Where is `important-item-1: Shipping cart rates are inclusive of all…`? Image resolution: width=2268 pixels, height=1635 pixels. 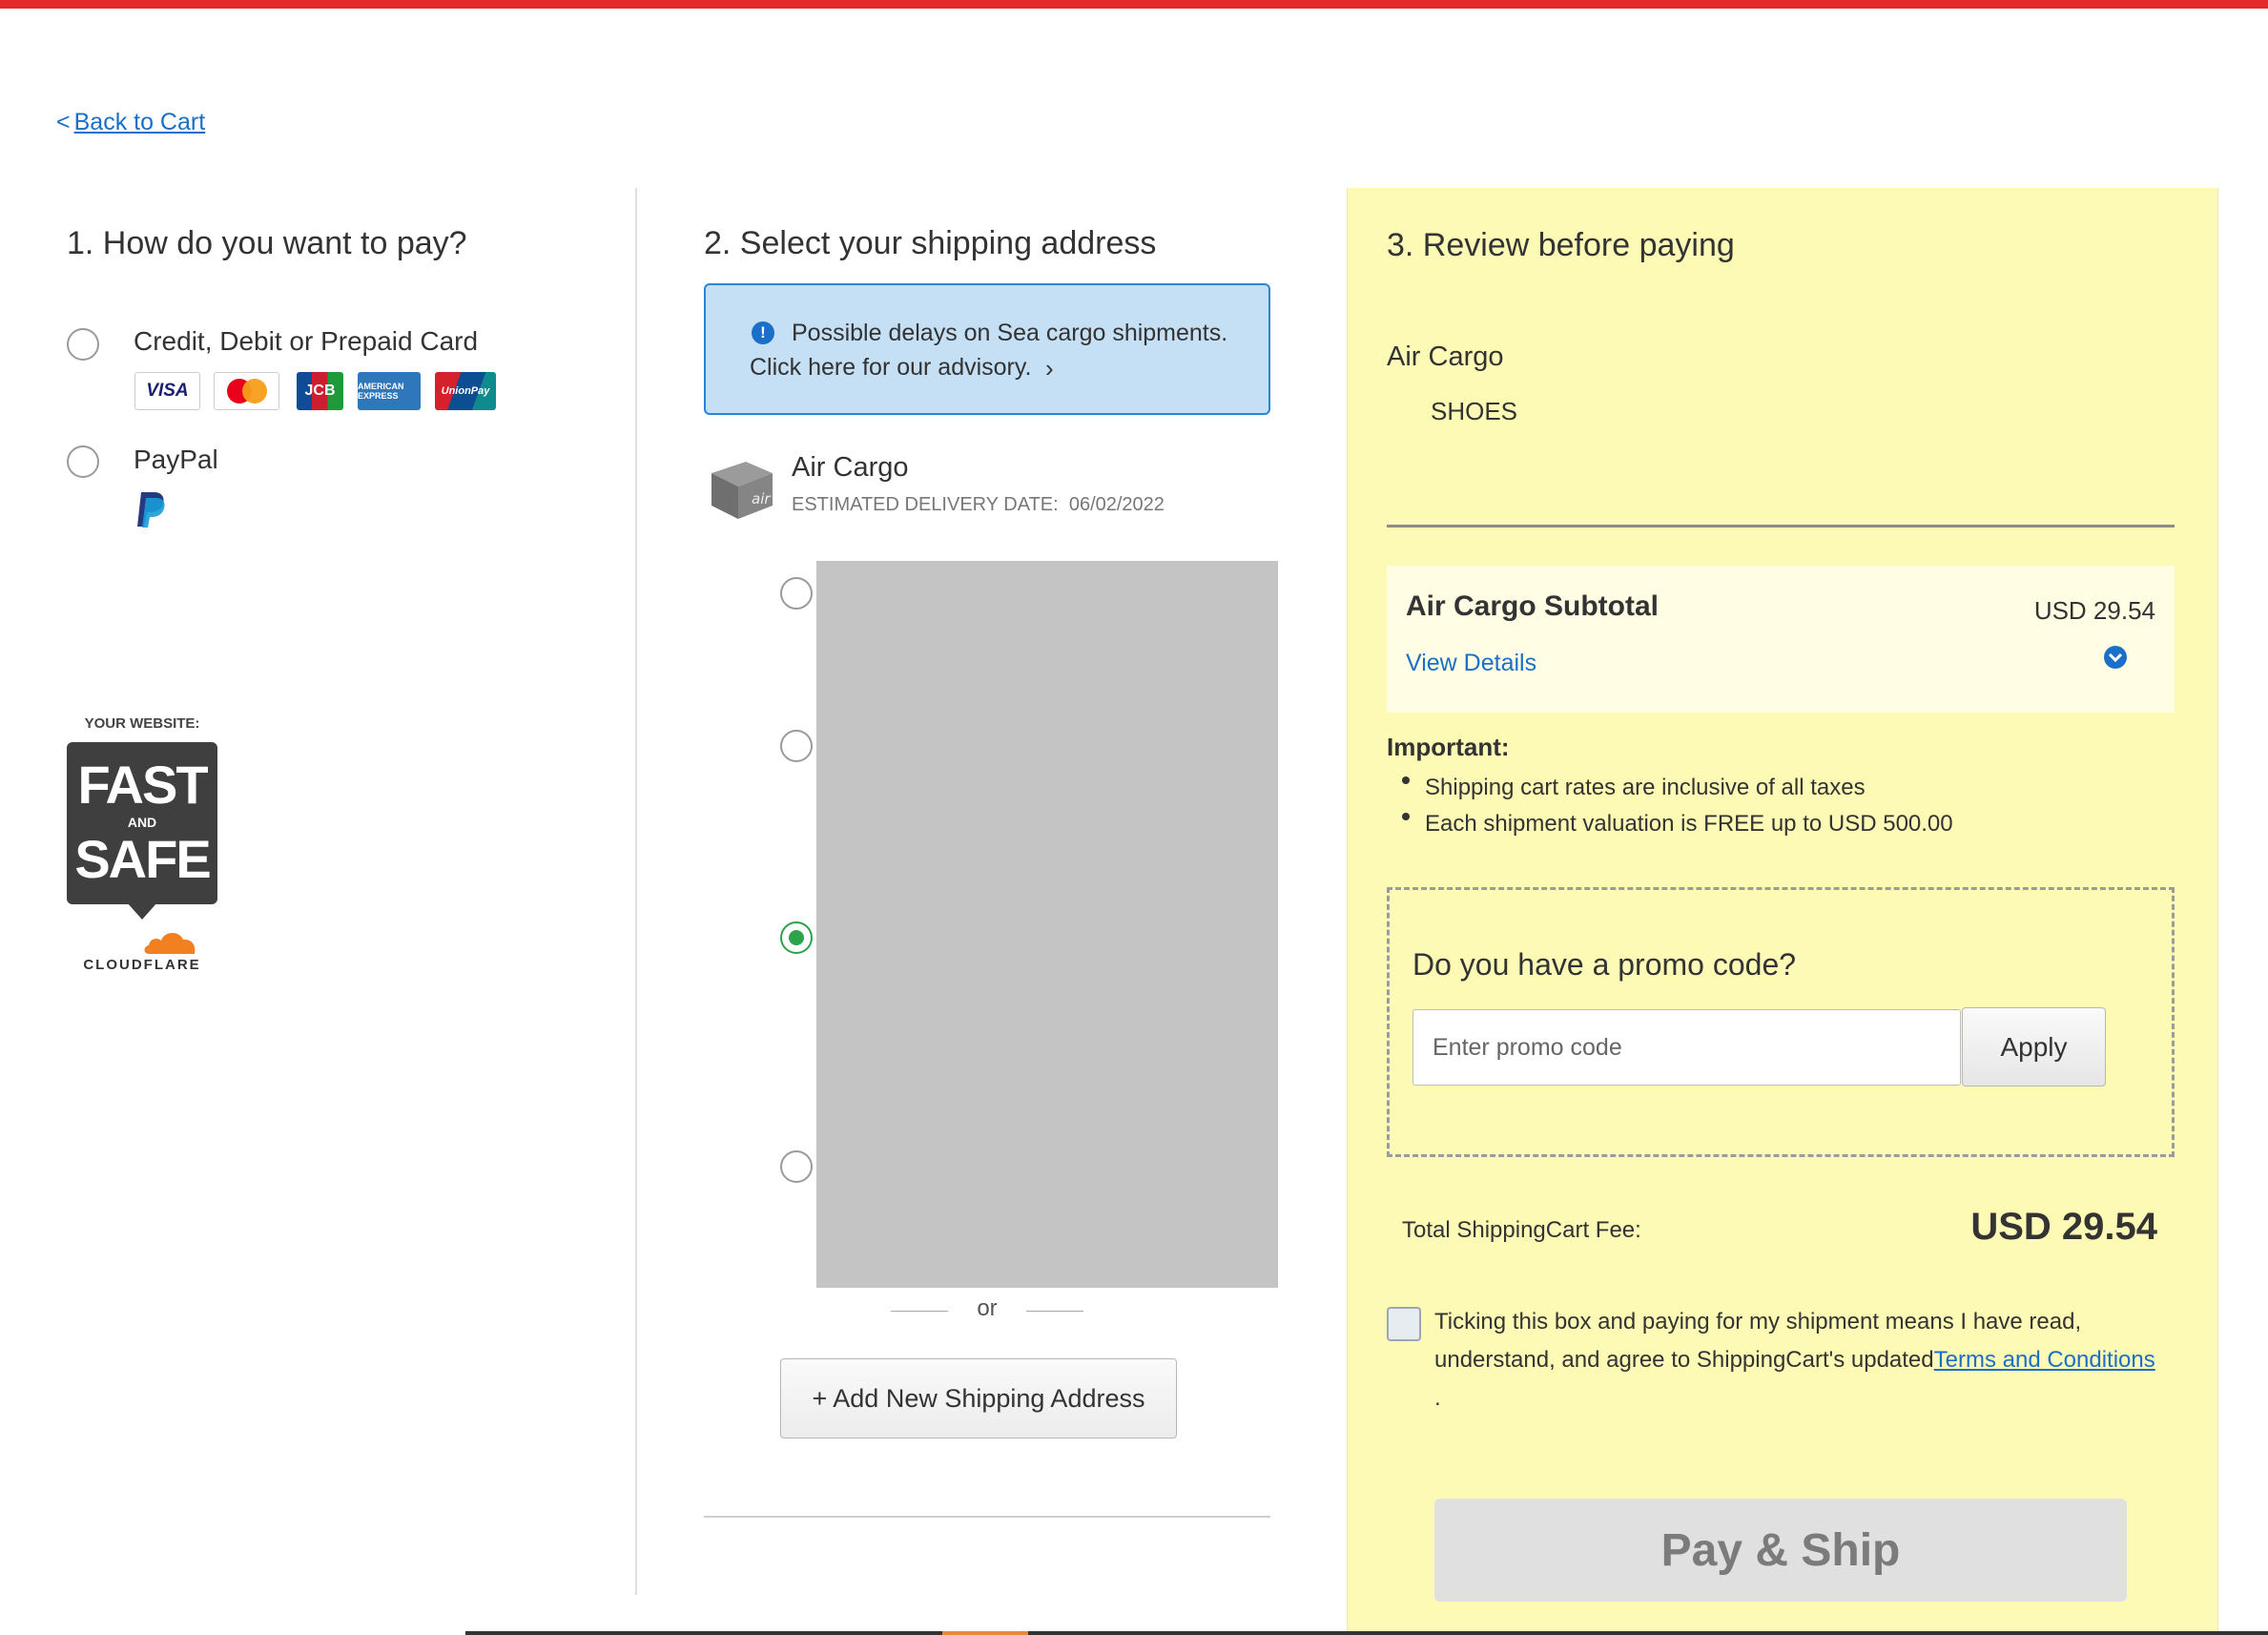 important-item-1: Shipping cart rates are inclusive of all… is located at coordinates (1645, 787).